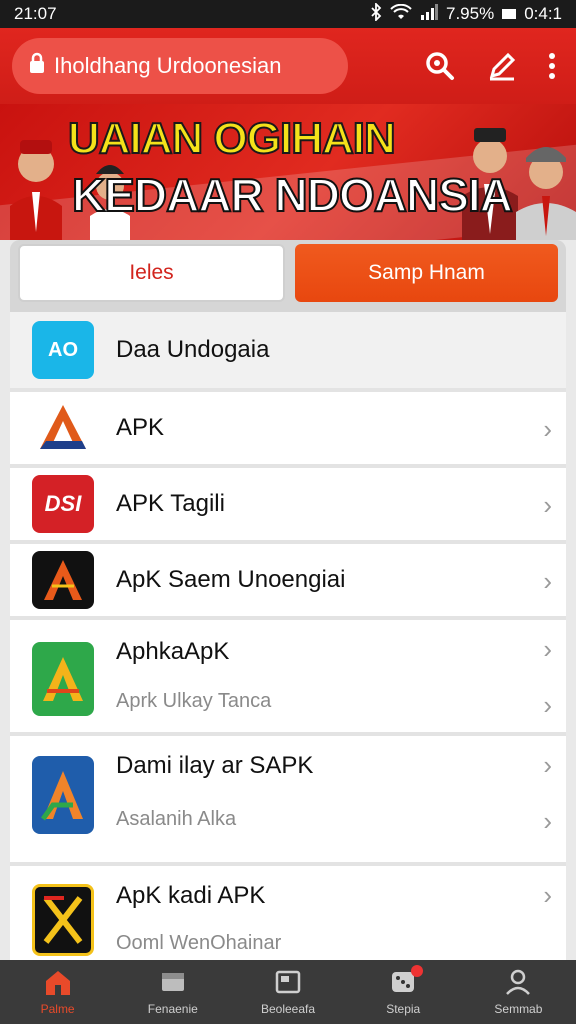  Describe the element at coordinates (58, 983) in the screenshot. I see `home-icon` at that location.